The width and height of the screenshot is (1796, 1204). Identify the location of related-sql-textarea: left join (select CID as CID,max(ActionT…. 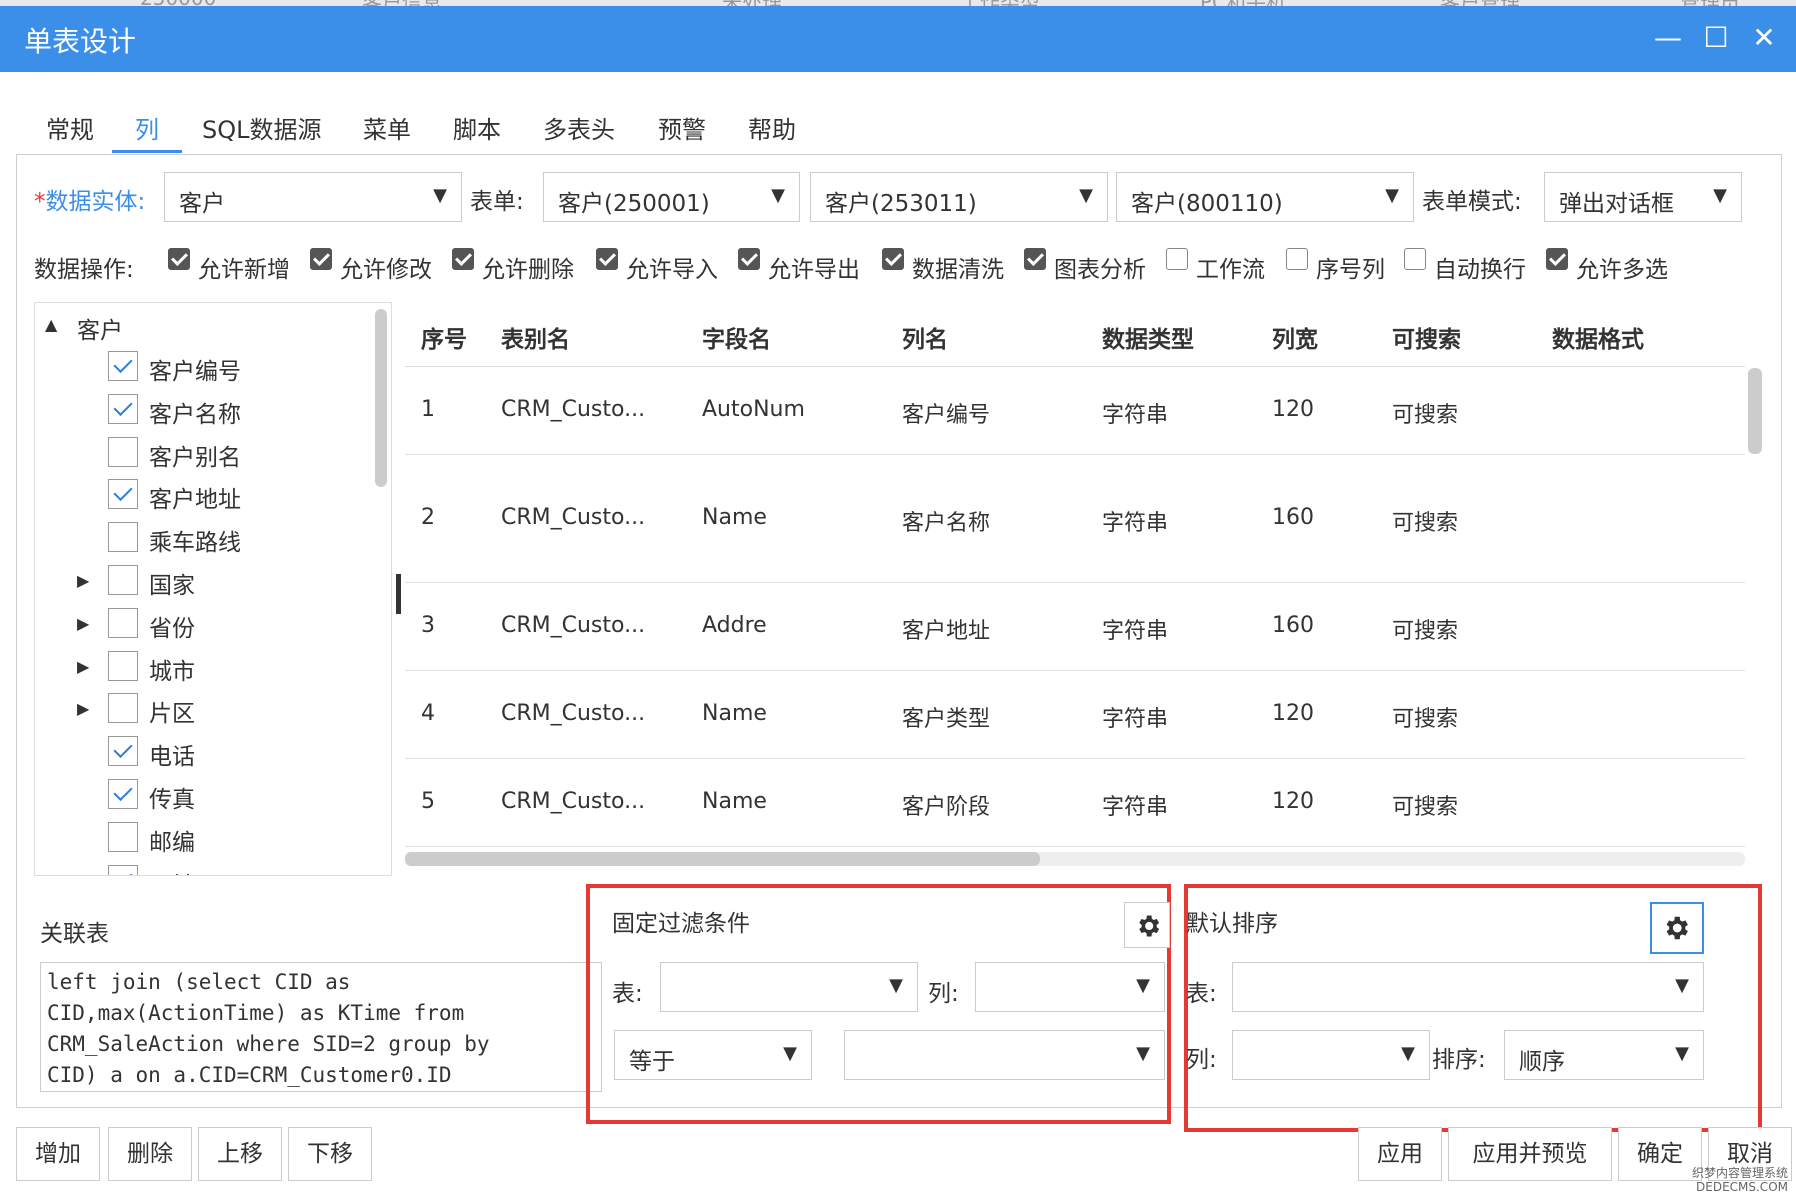
(321, 1027).